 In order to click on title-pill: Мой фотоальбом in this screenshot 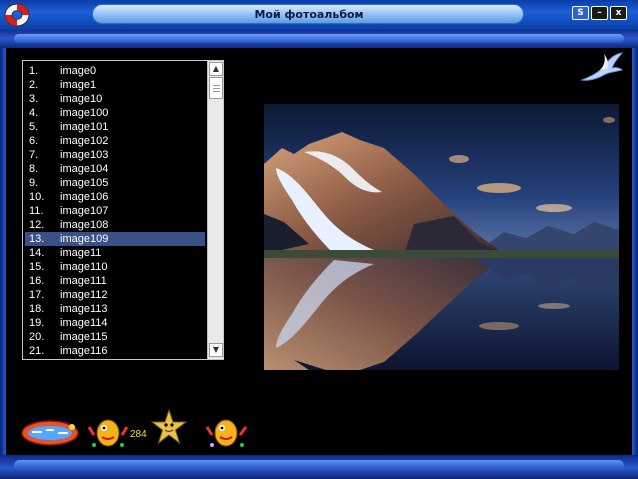, I will do `click(308, 14)`.